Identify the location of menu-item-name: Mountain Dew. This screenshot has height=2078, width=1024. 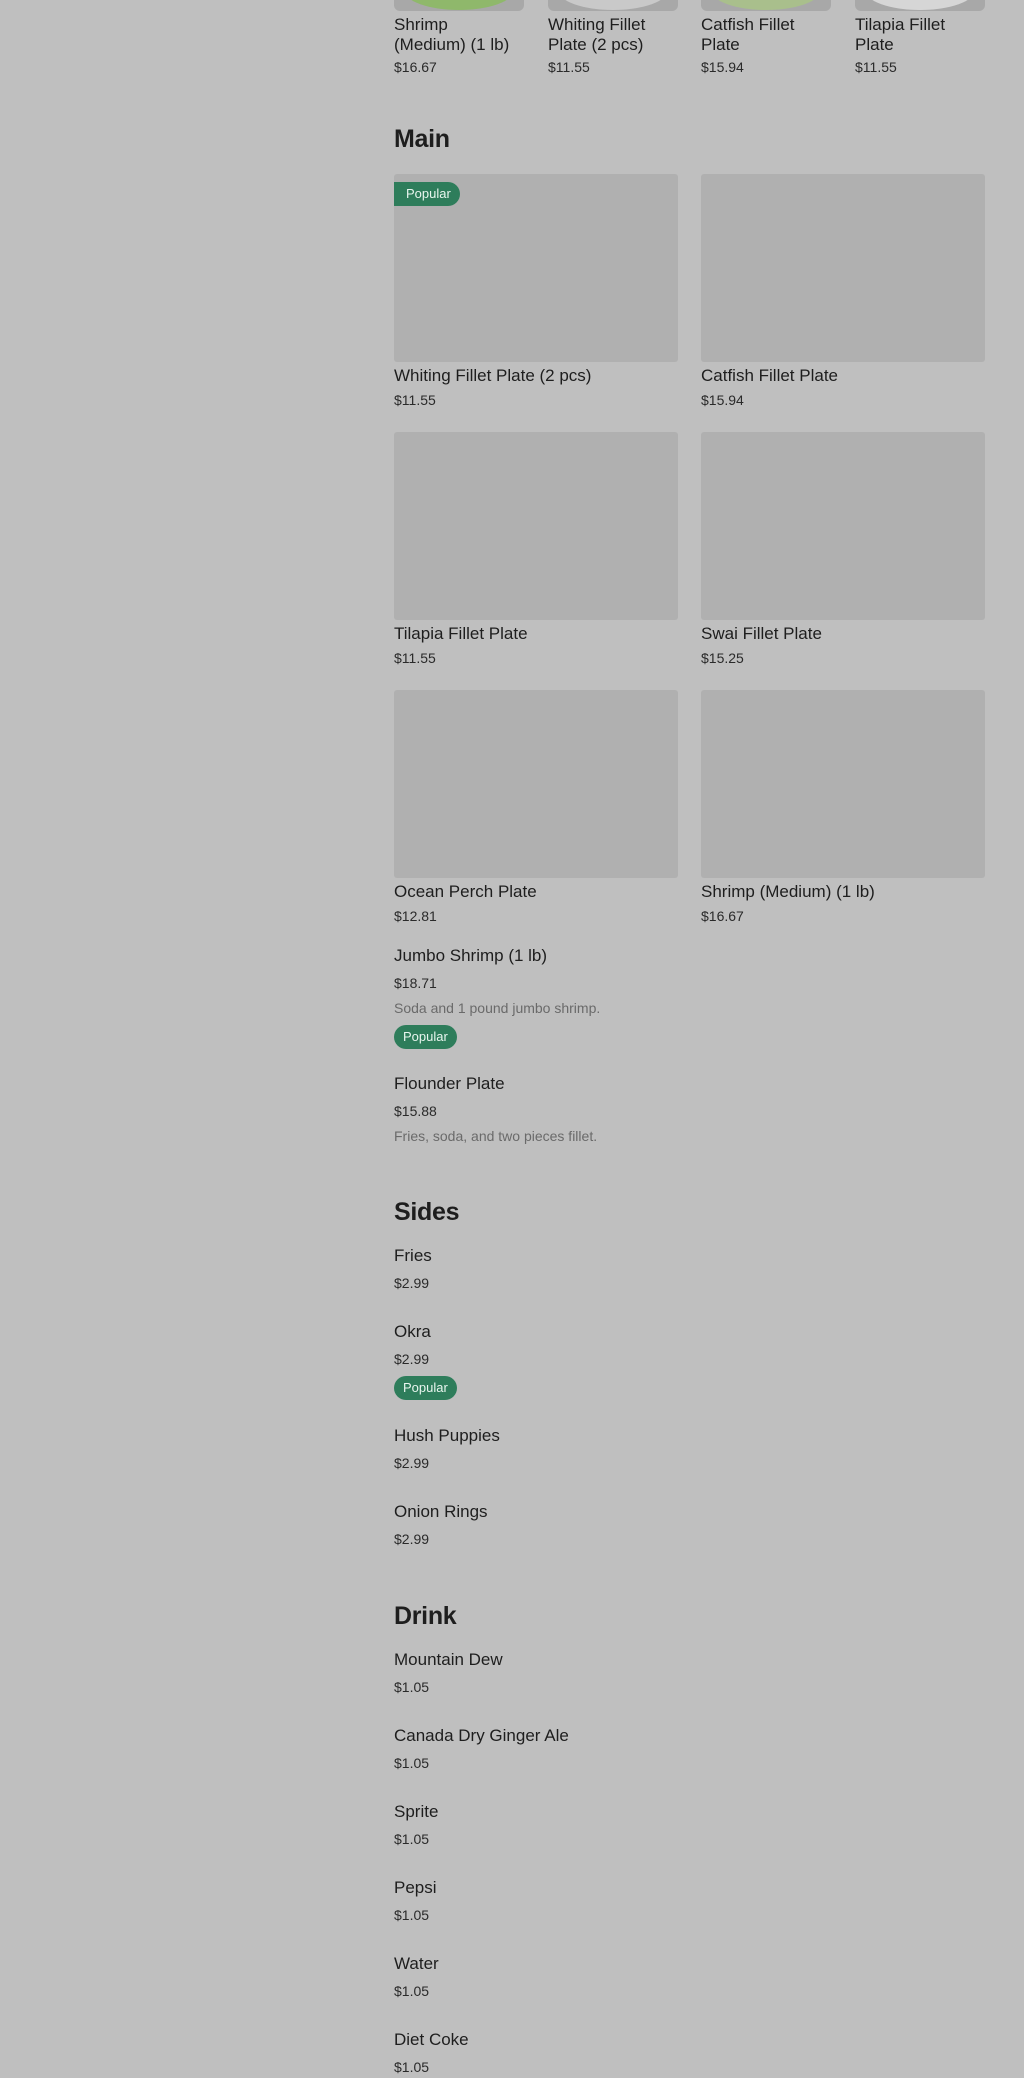
(448, 1659).